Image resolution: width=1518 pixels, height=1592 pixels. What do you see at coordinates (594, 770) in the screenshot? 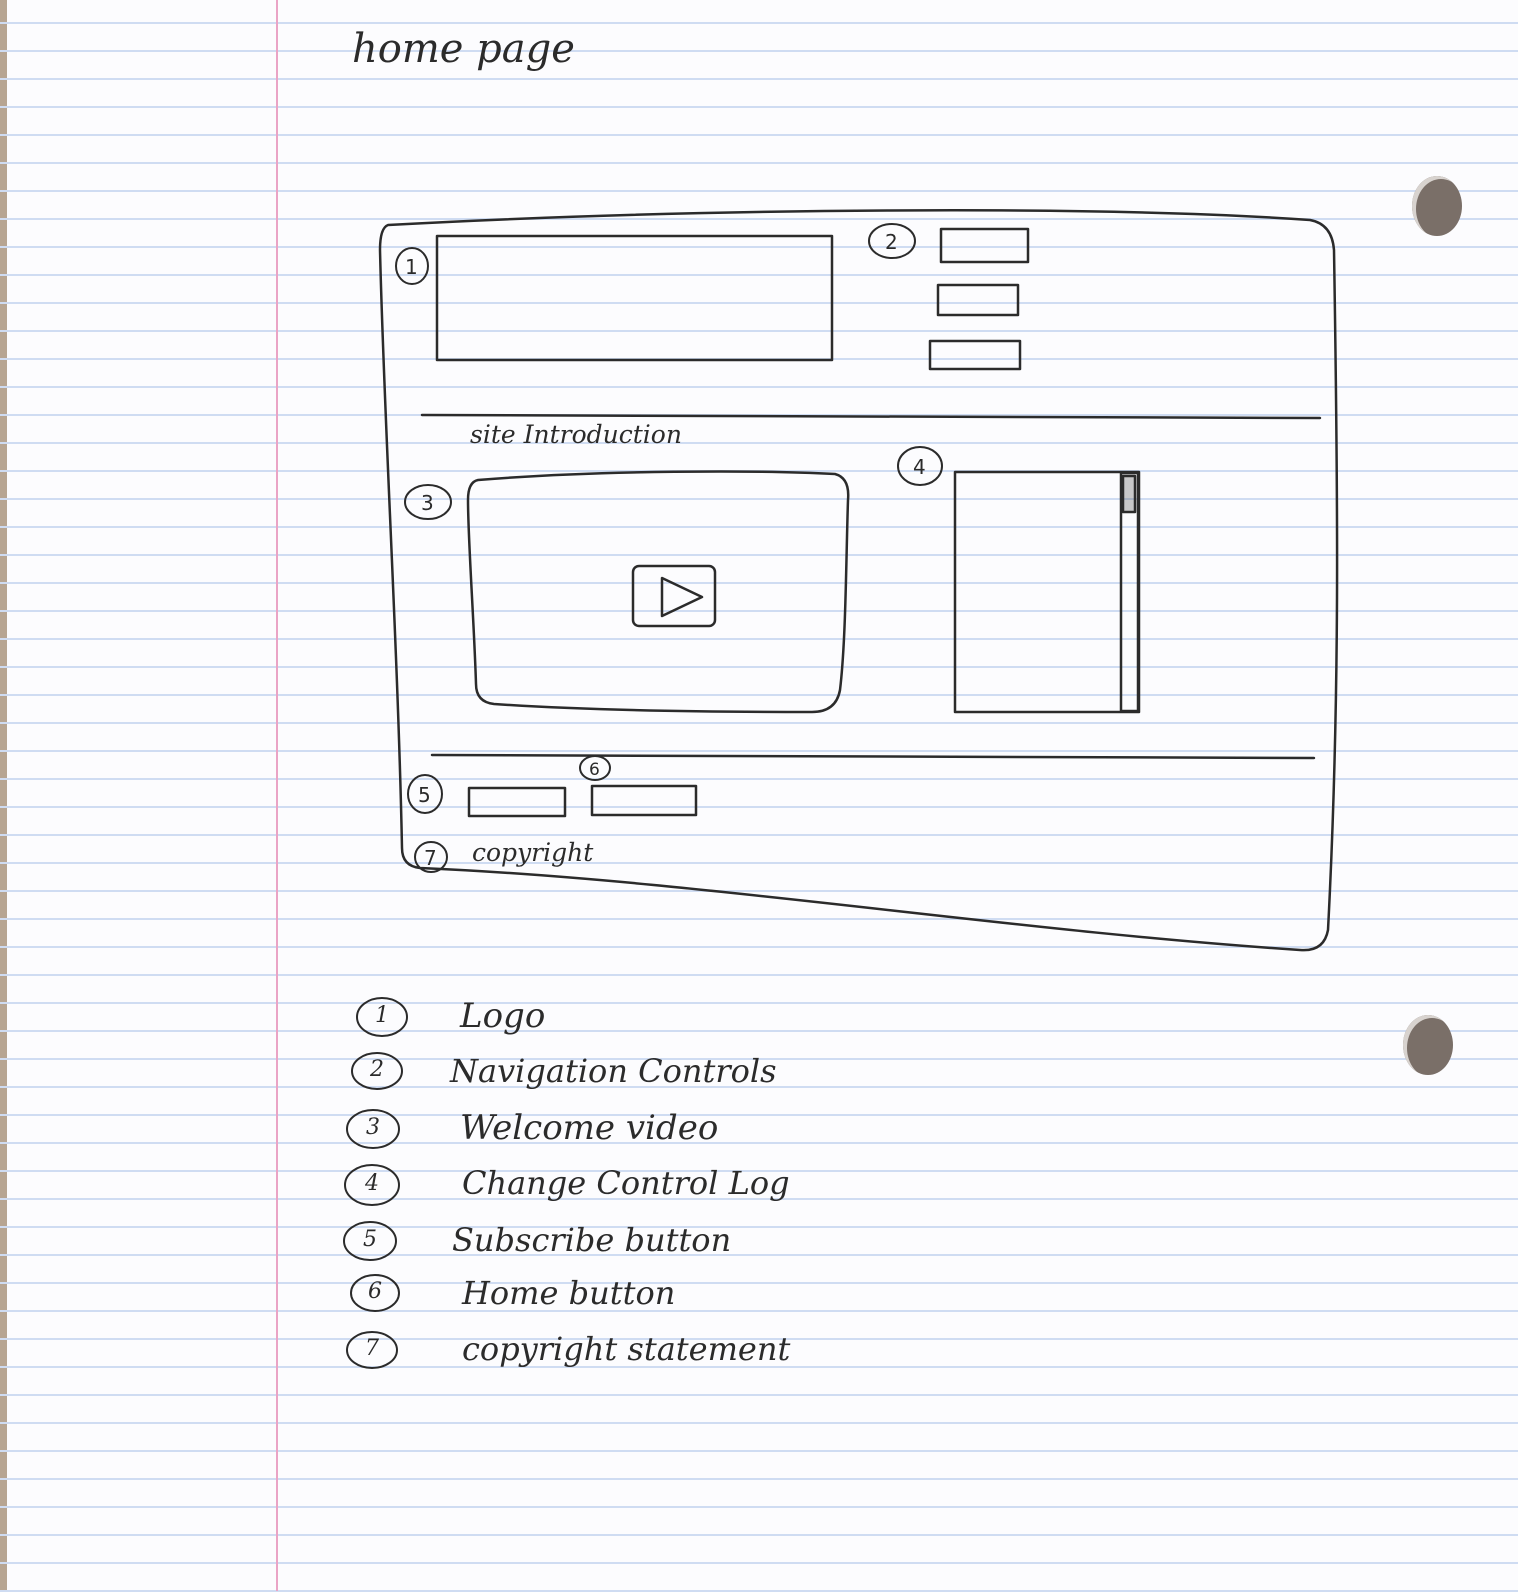
I see `marker-home: 6` at bounding box center [594, 770].